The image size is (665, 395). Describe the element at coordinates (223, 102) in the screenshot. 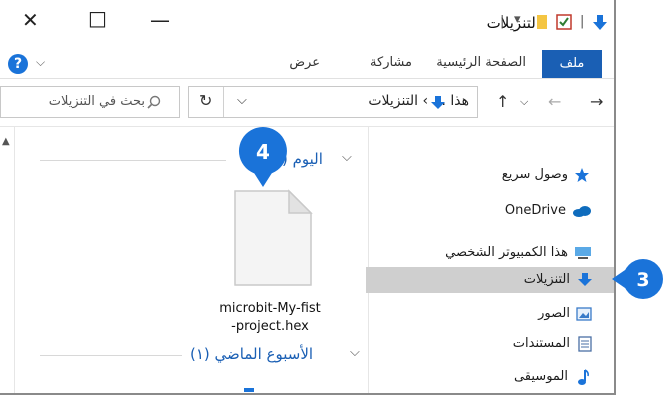

I see `addr-divider` at that location.